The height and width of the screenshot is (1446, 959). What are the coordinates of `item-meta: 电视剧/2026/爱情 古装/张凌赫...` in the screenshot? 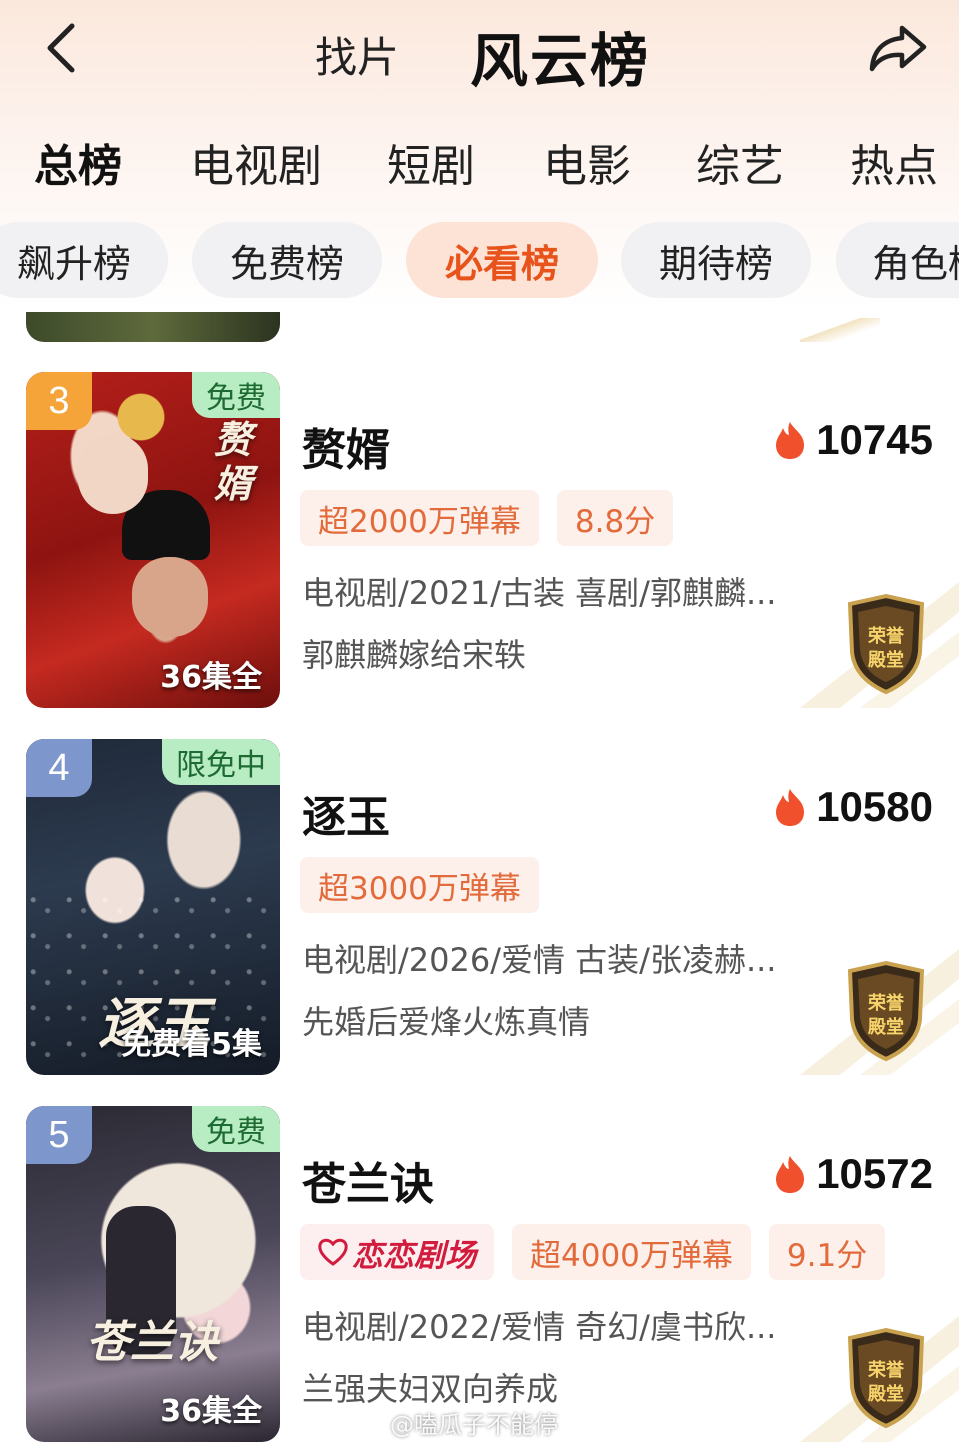 It's located at (539, 960).